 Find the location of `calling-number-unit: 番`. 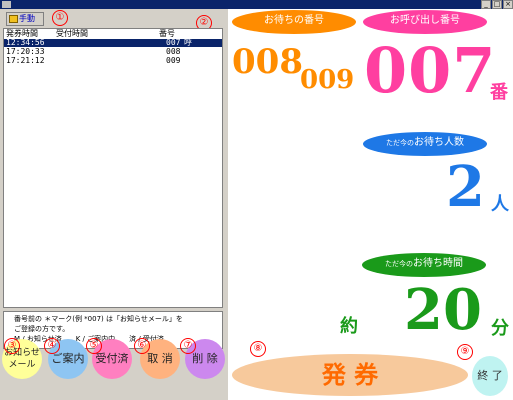

calling-number-unit: 番 is located at coordinates (499, 92).